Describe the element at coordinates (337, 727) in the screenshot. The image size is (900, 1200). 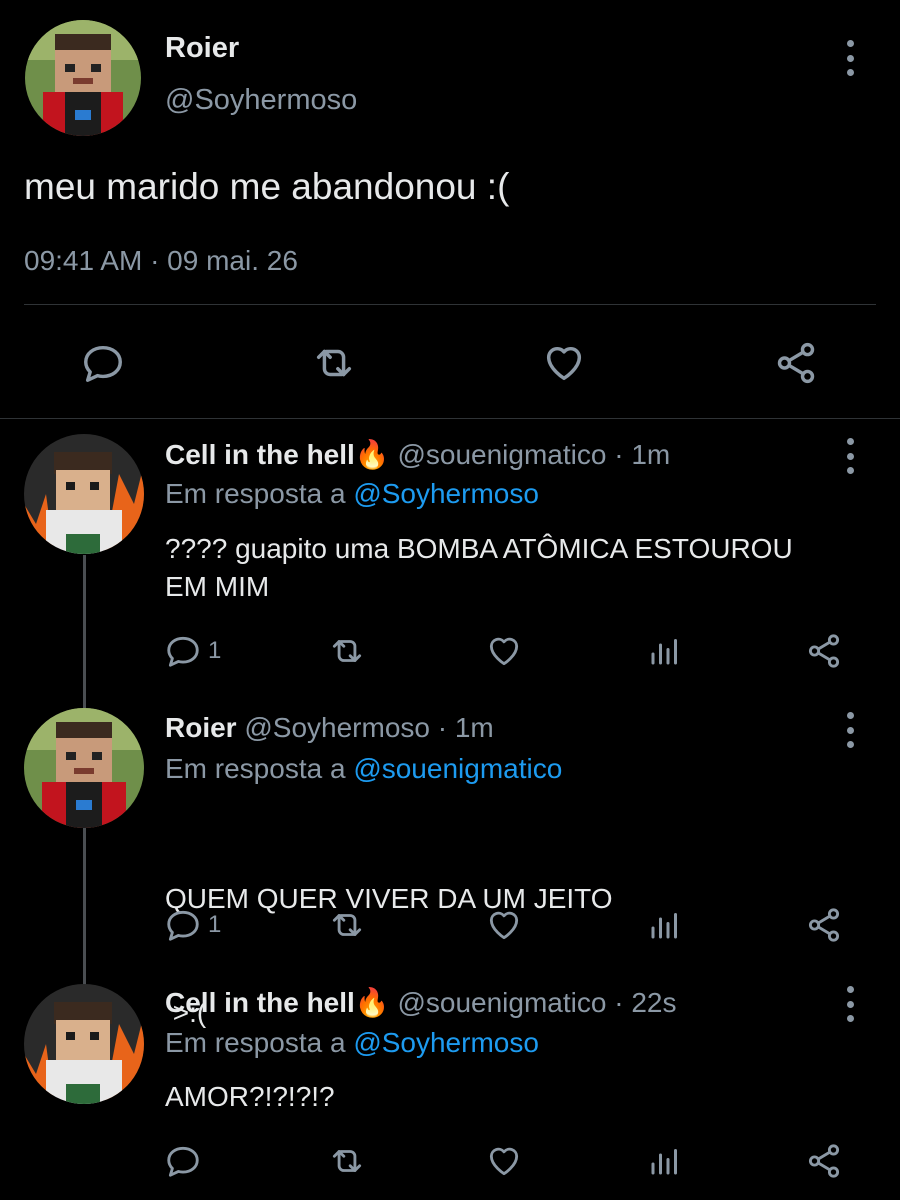
I see `reply-author-handle: @Soyhermoso` at that location.